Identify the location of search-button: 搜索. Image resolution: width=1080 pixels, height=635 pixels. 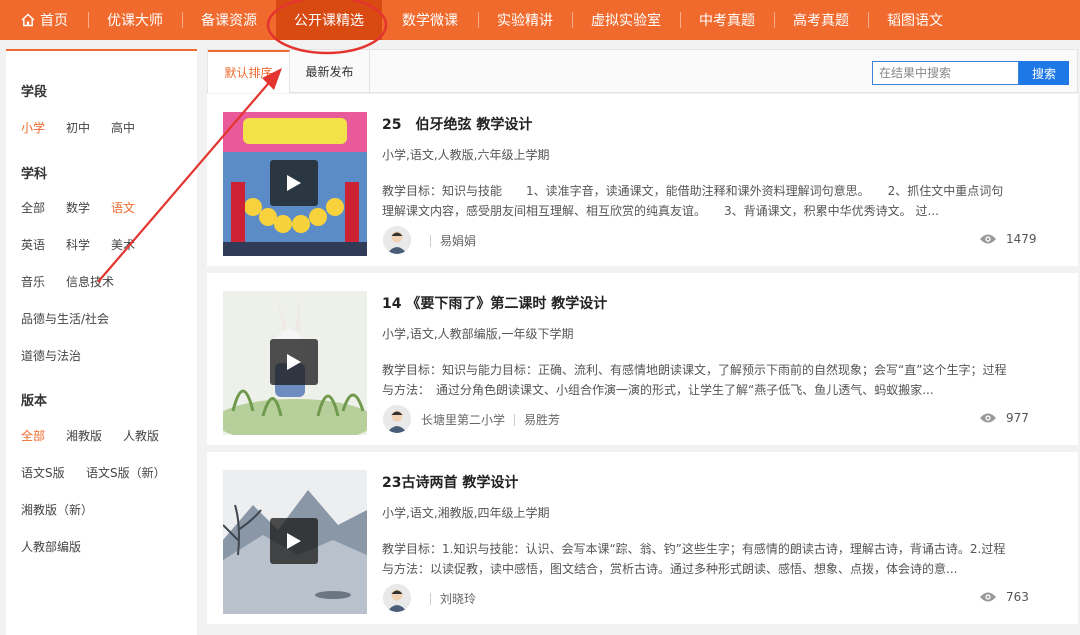
(1044, 73).